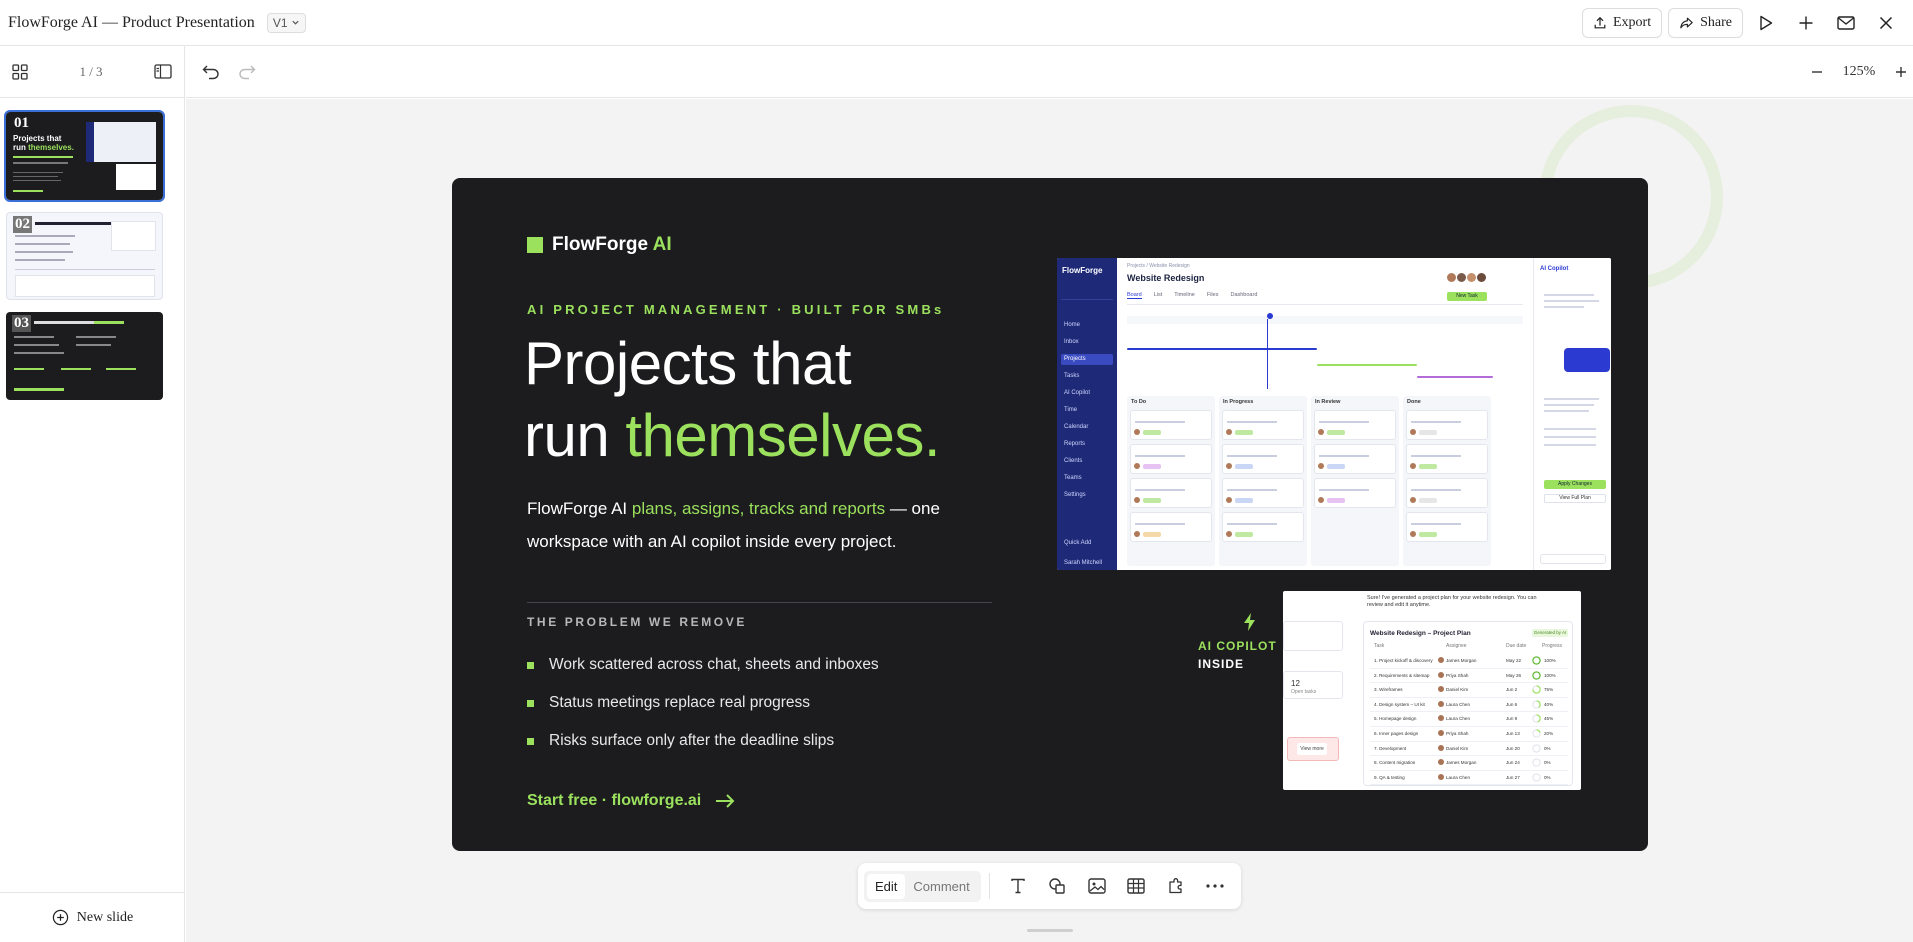  Describe the element at coordinates (1549, 690) in the screenshot. I see `plan-progress: 75%` at that location.